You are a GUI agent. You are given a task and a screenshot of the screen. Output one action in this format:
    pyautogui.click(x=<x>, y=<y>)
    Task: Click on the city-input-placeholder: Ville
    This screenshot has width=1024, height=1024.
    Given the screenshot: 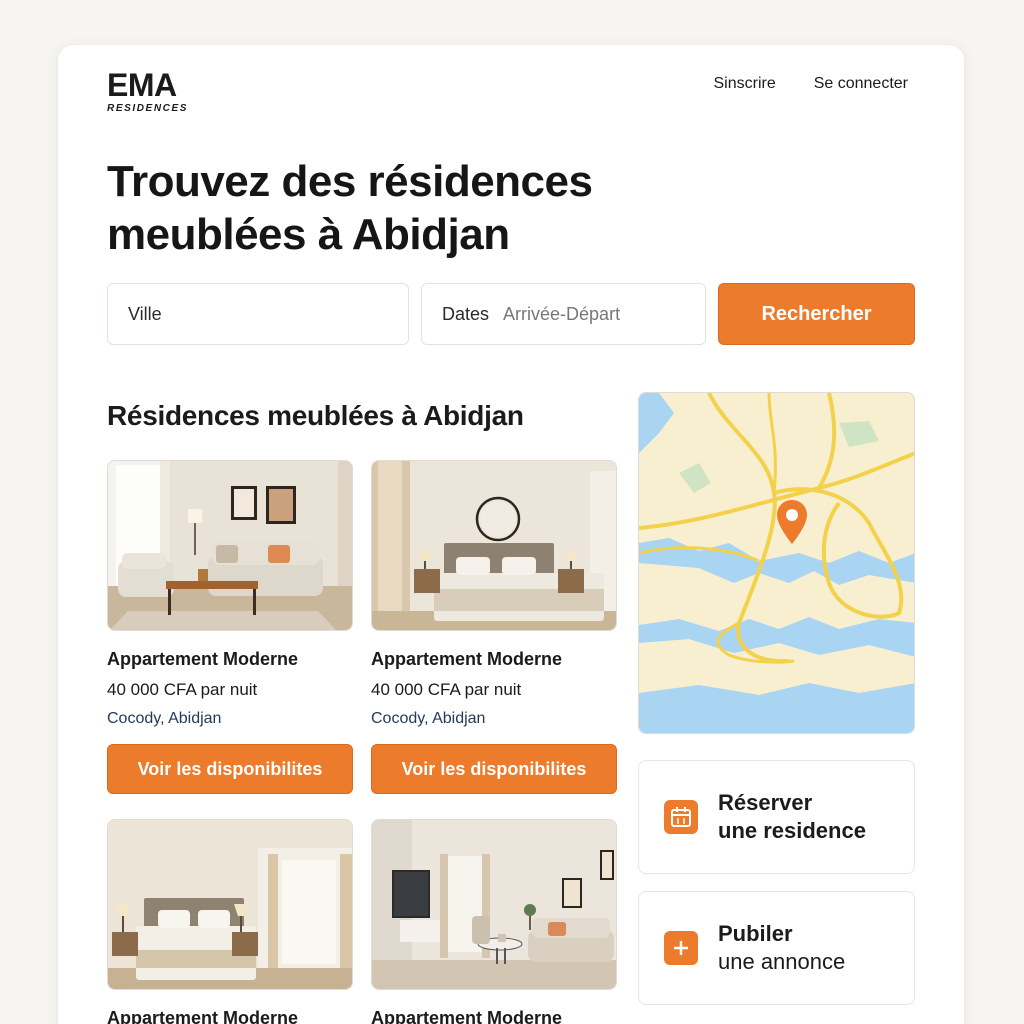 What is the action you would take?
    pyautogui.click(x=145, y=313)
    